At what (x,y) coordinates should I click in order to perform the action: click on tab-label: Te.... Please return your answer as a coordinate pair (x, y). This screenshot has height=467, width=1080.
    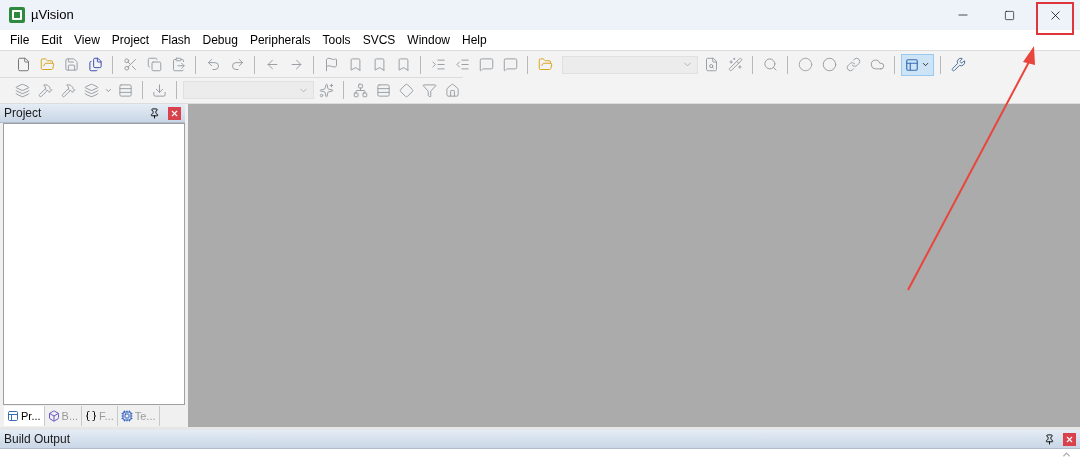
    Looking at the image, I should click on (145, 416).